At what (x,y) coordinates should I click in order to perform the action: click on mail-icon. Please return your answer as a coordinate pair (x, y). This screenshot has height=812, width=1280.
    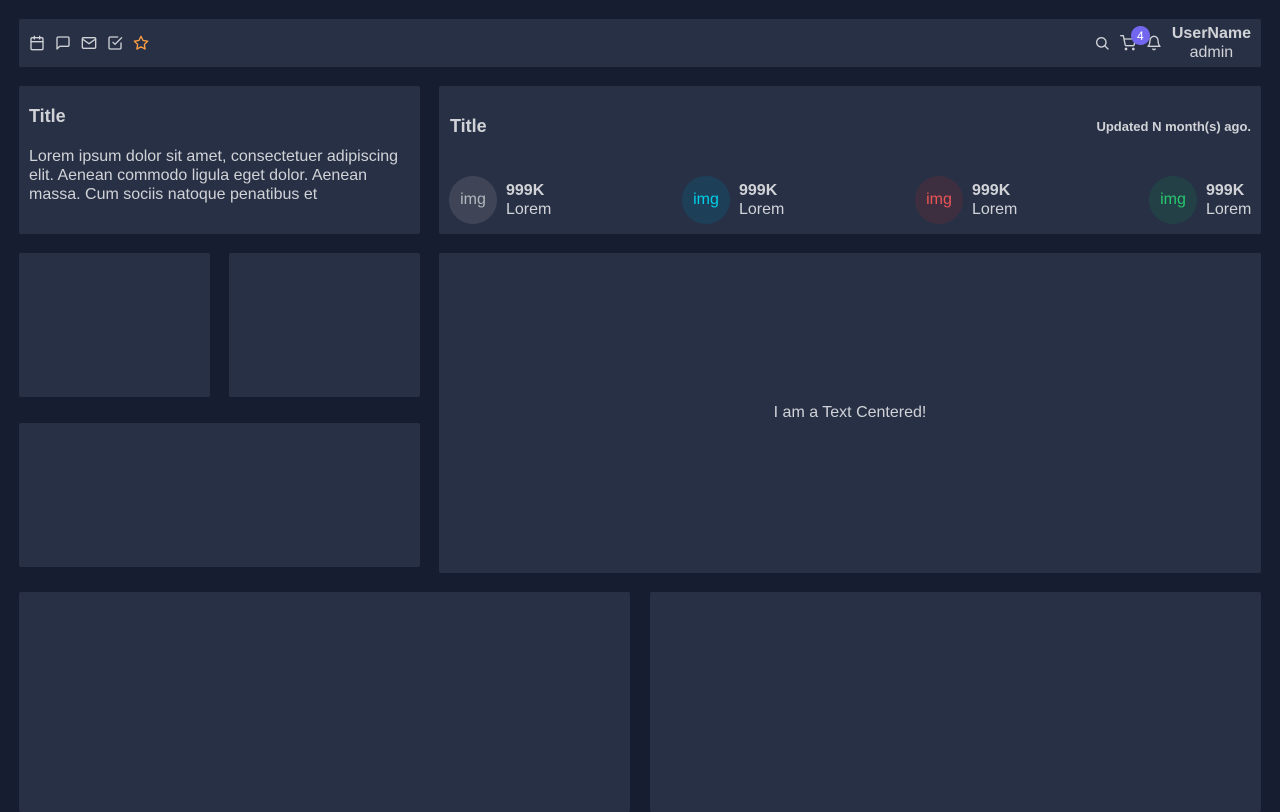
    Looking at the image, I should click on (89, 43).